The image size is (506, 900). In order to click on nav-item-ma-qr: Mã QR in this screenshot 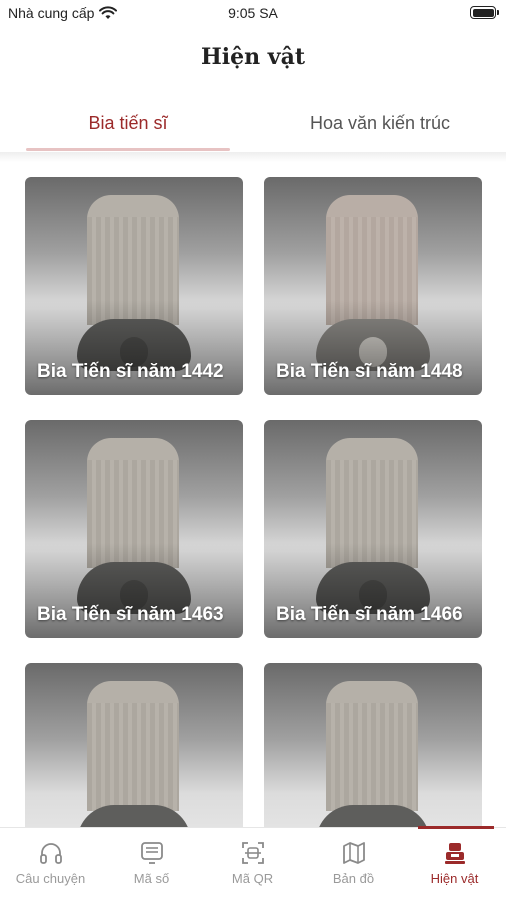, I will do `click(252, 864)`.